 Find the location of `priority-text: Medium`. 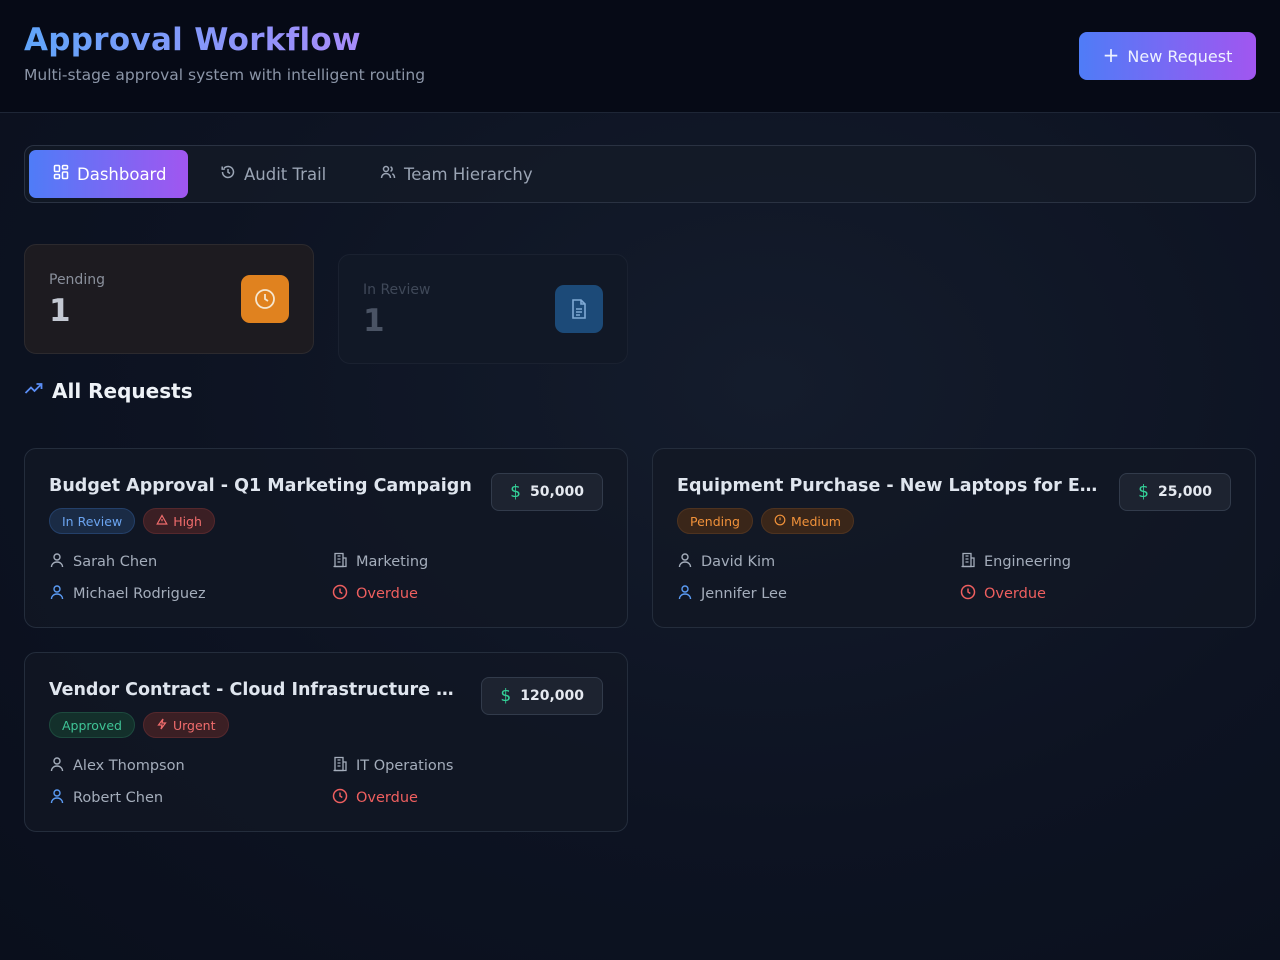

priority-text: Medium is located at coordinates (815, 521).